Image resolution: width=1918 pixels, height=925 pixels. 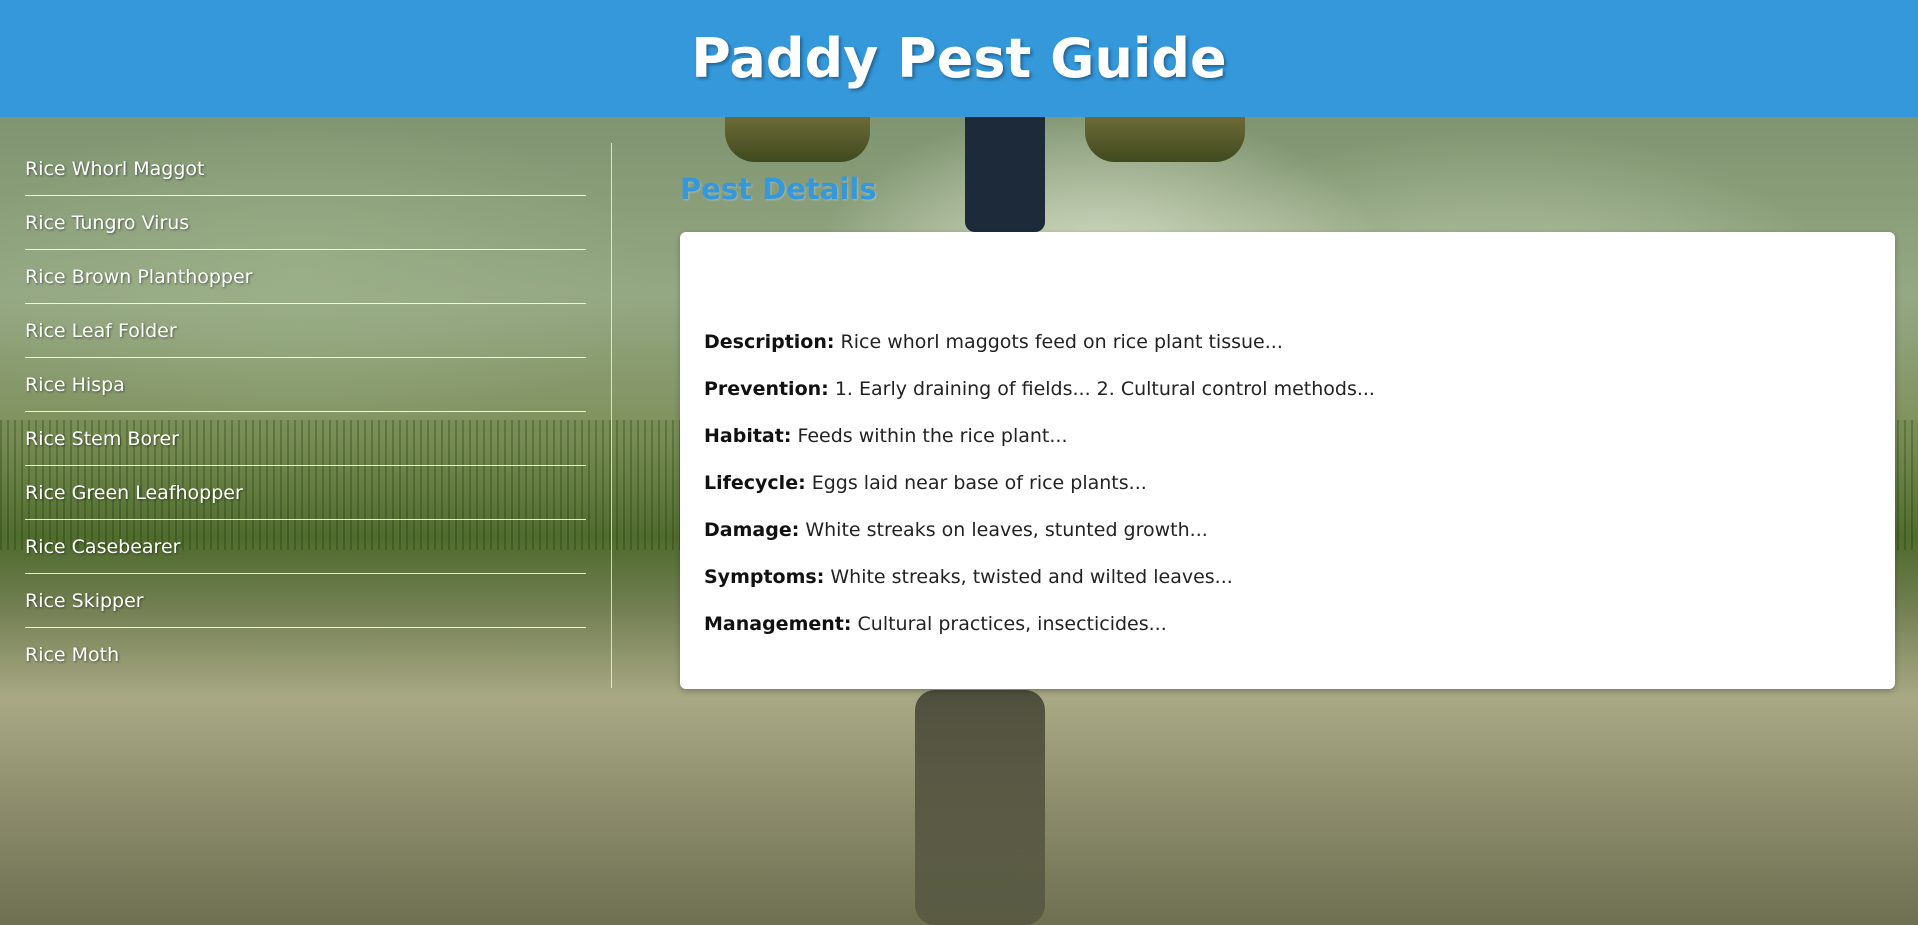 I want to click on detail-label: Habitat:, so click(x=748, y=436).